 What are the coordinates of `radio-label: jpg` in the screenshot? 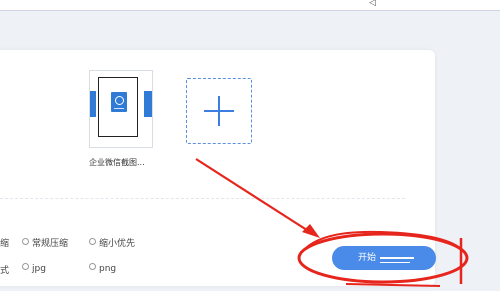 It's located at (39, 269).